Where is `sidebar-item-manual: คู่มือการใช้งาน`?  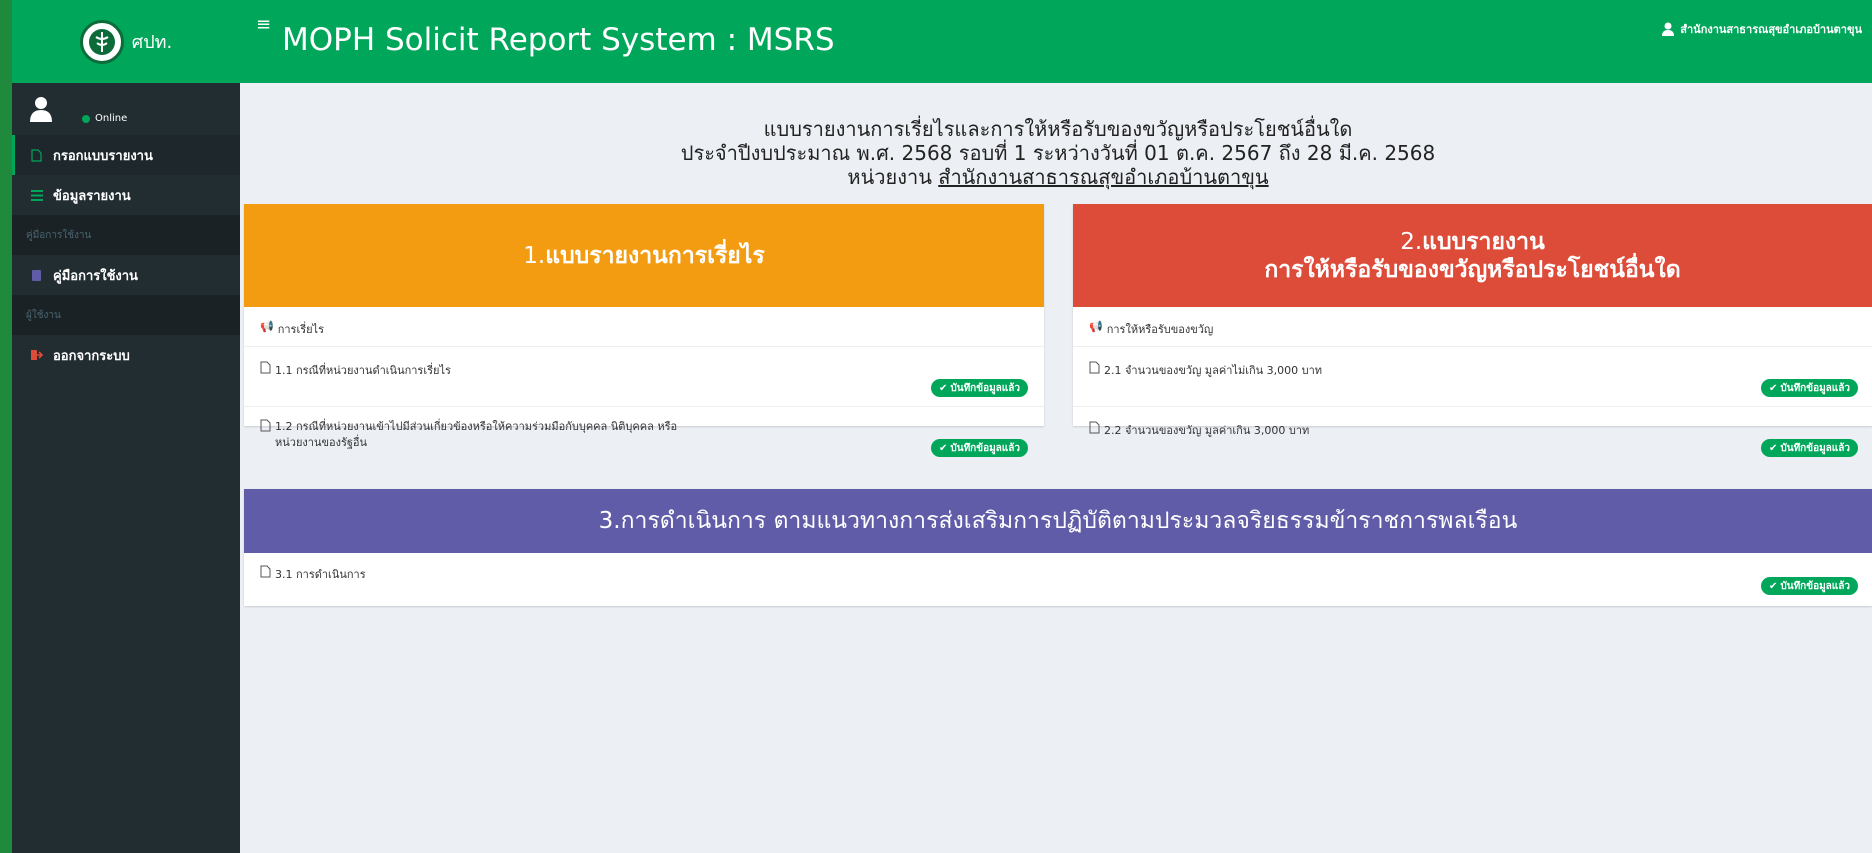
sidebar-item-manual: คู่มือการใช้งาน is located at coordinates (126, 275).